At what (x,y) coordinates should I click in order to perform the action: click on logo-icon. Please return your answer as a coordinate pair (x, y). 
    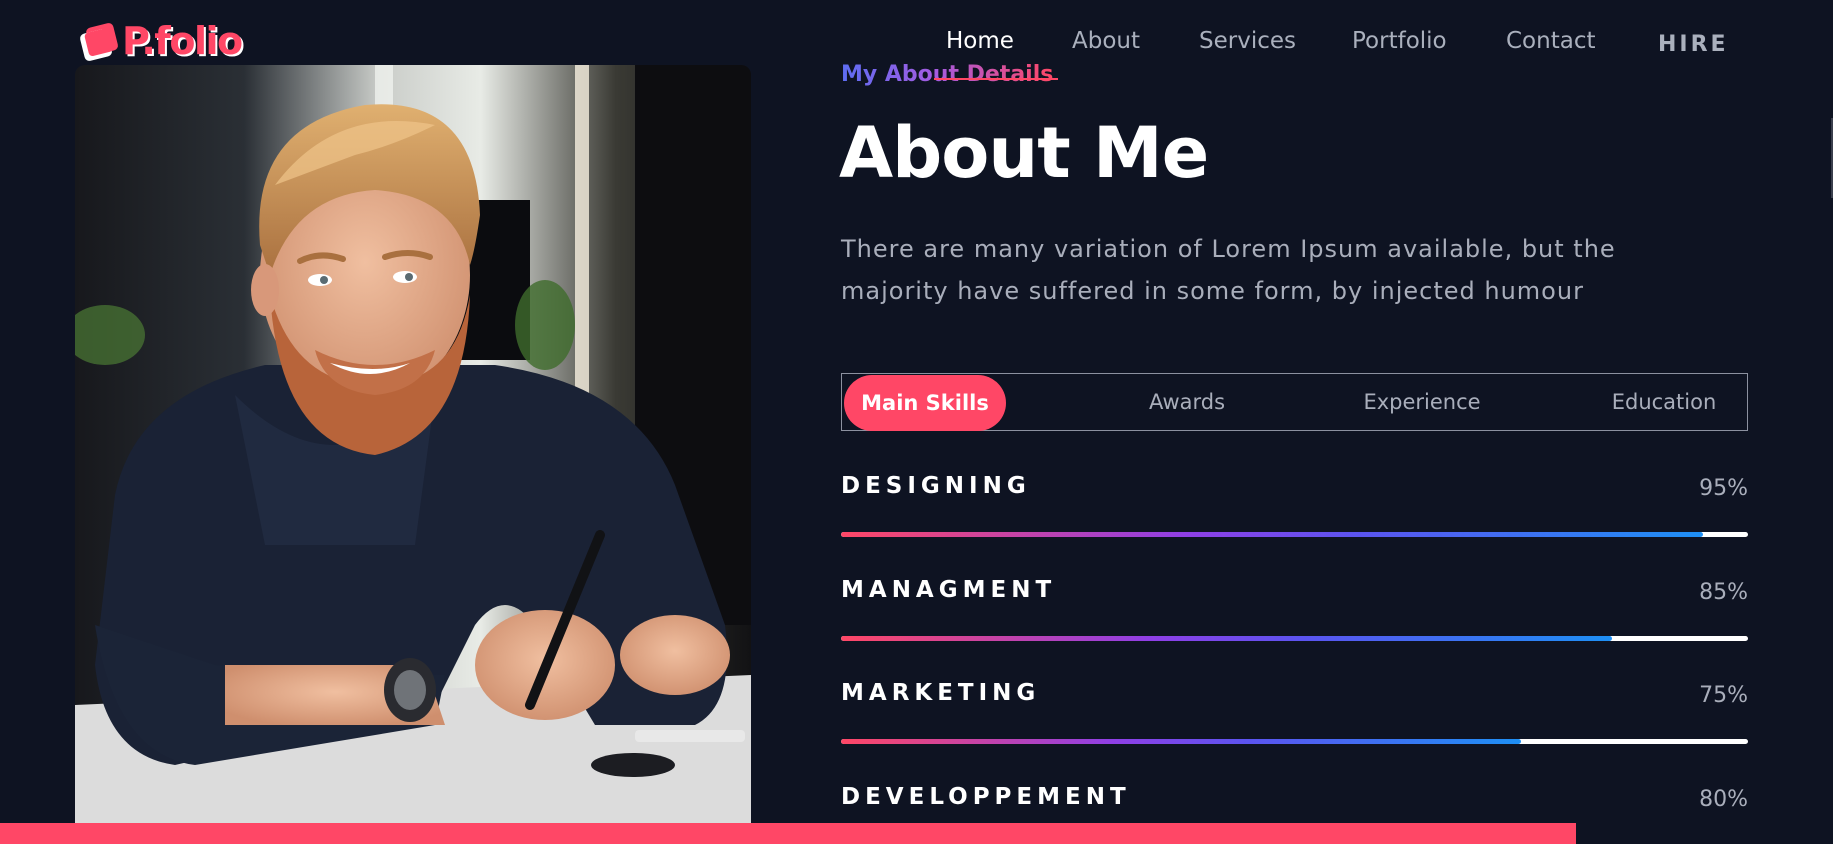
    Looking at the image, I should click on (99, 42).